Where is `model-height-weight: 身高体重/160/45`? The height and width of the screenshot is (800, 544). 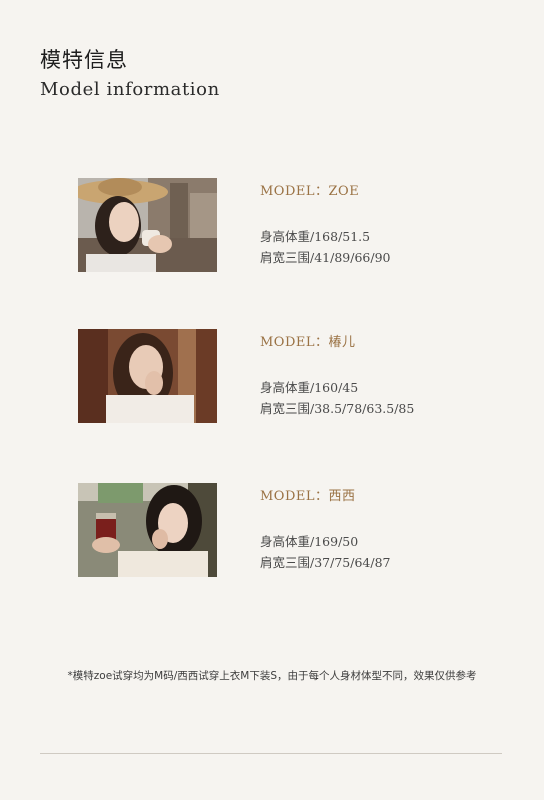 model-height-weight: 身高体重/160/45 is located at coordinates (309, 387).